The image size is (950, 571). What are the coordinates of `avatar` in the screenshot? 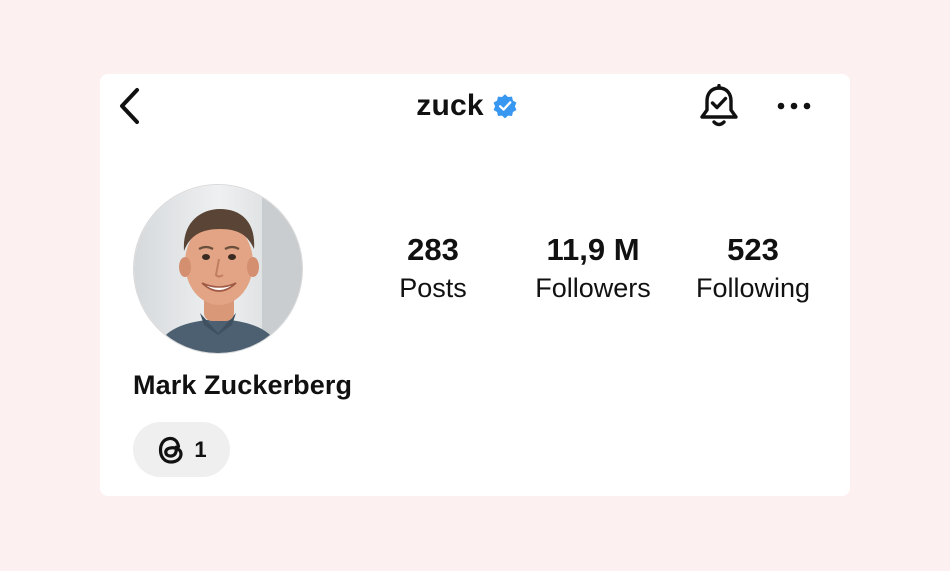 It's located at (218, 269).